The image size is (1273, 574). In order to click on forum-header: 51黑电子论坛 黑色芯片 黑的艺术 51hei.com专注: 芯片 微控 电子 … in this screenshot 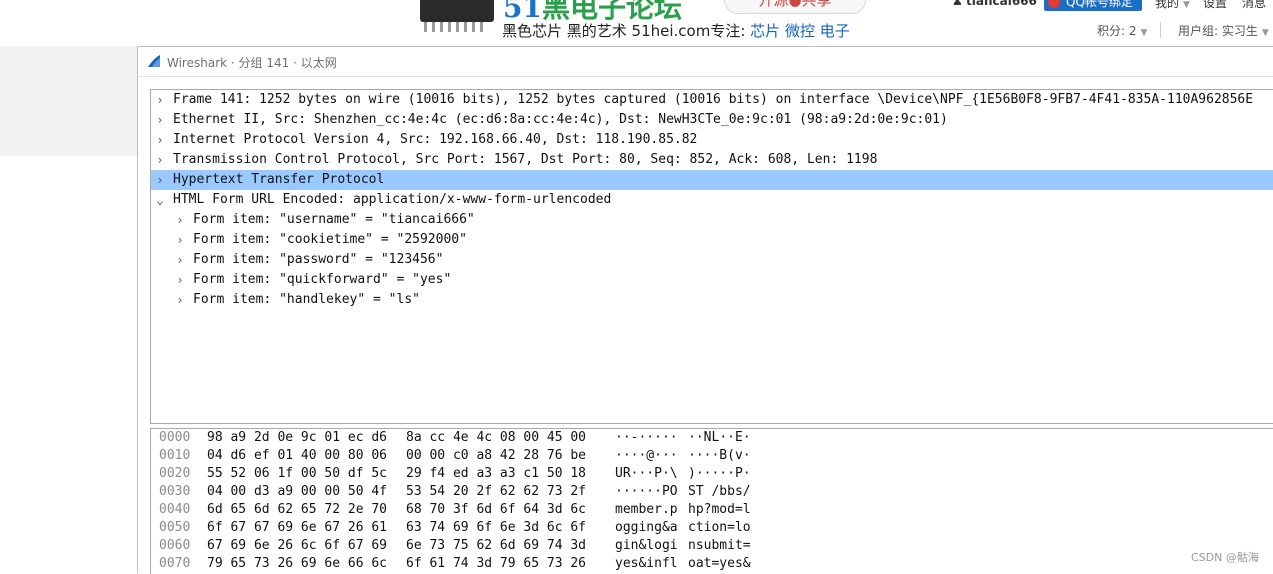, I will do `click(636, 23)`.